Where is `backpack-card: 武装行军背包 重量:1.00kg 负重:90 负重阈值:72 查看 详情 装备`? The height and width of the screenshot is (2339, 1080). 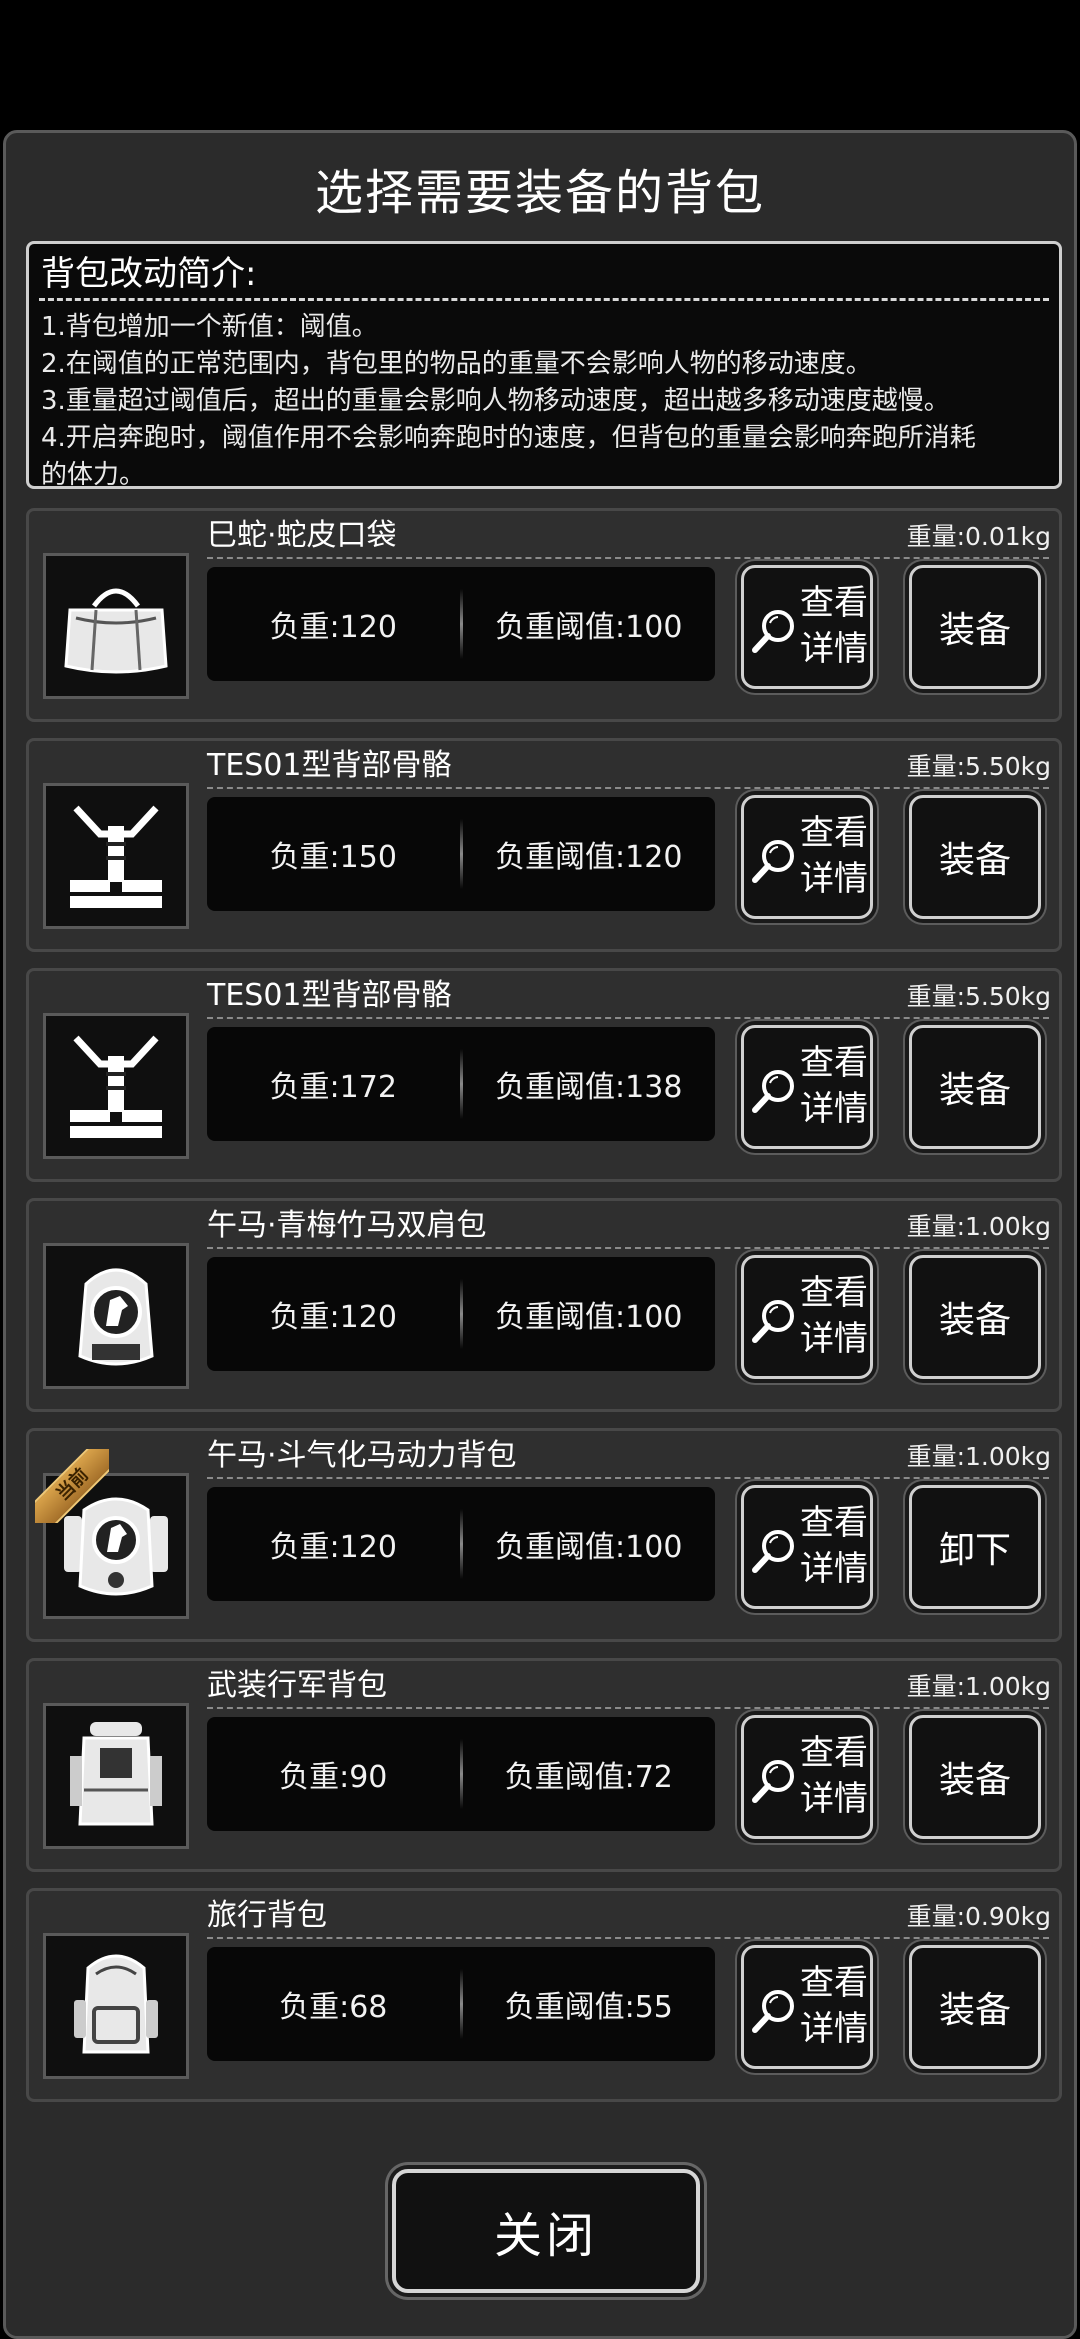
backpack-card: 武装行军背包 重量:1.00kg 负重:90 负重阈值:72 查看 详情 装备 is located at coordinates (544, 1765).